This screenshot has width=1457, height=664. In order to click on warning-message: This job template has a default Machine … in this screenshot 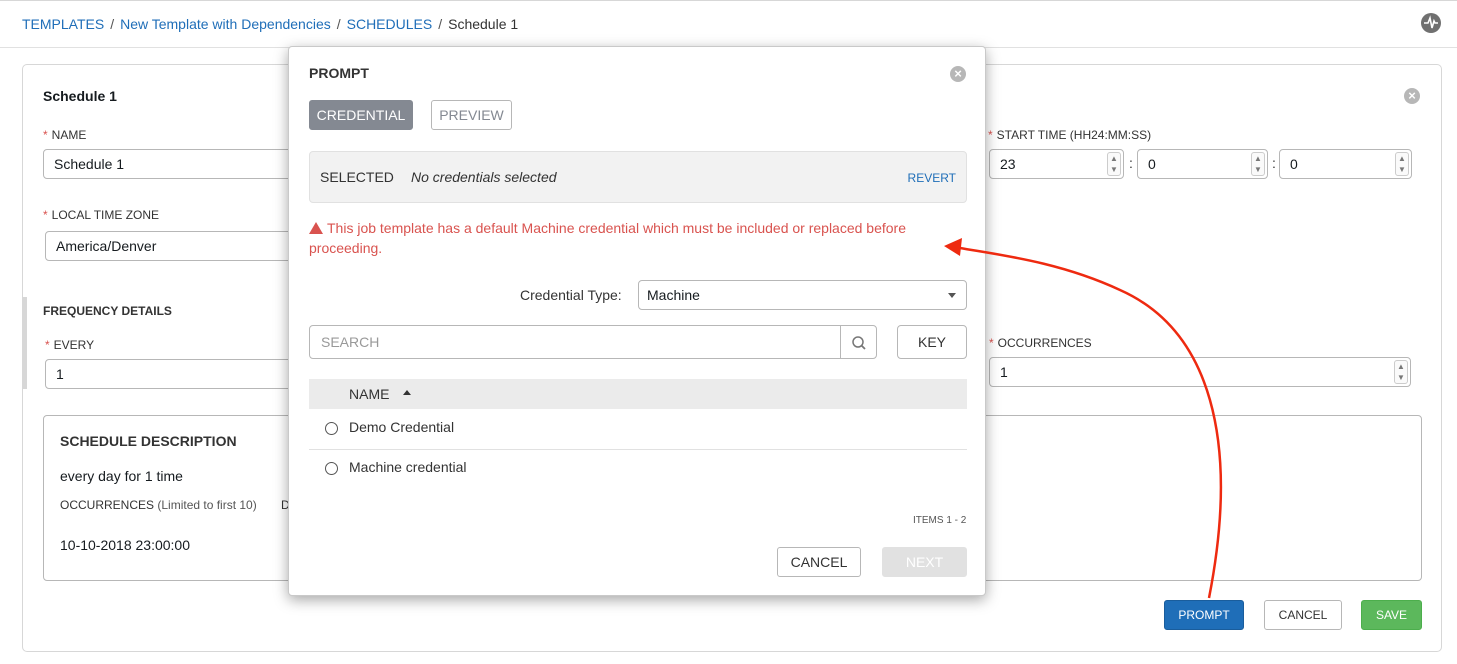, I will do `click(607, 238)`.